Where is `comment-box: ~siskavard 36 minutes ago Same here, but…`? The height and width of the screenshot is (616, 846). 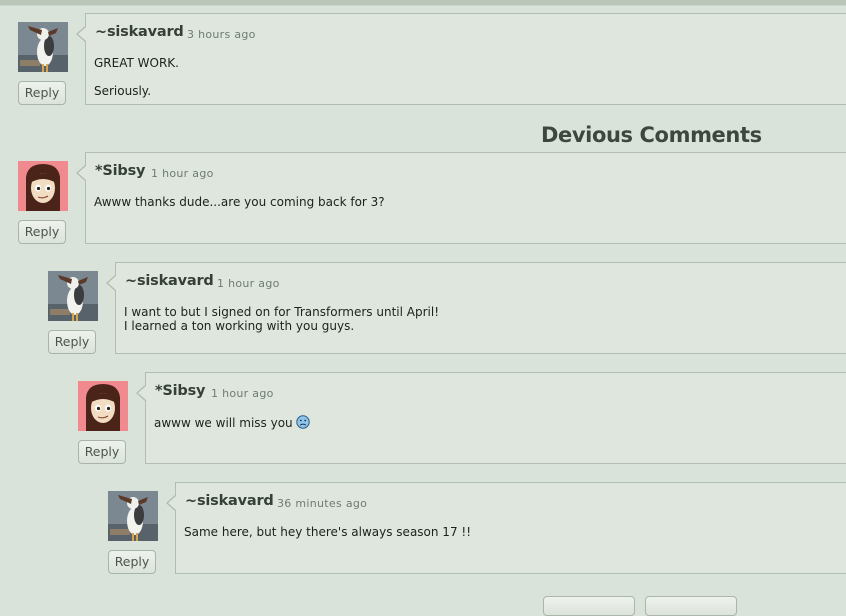
comment-box: ~siskavard 36 minutes ago Same here, but… is located at coordinates (506, 528).